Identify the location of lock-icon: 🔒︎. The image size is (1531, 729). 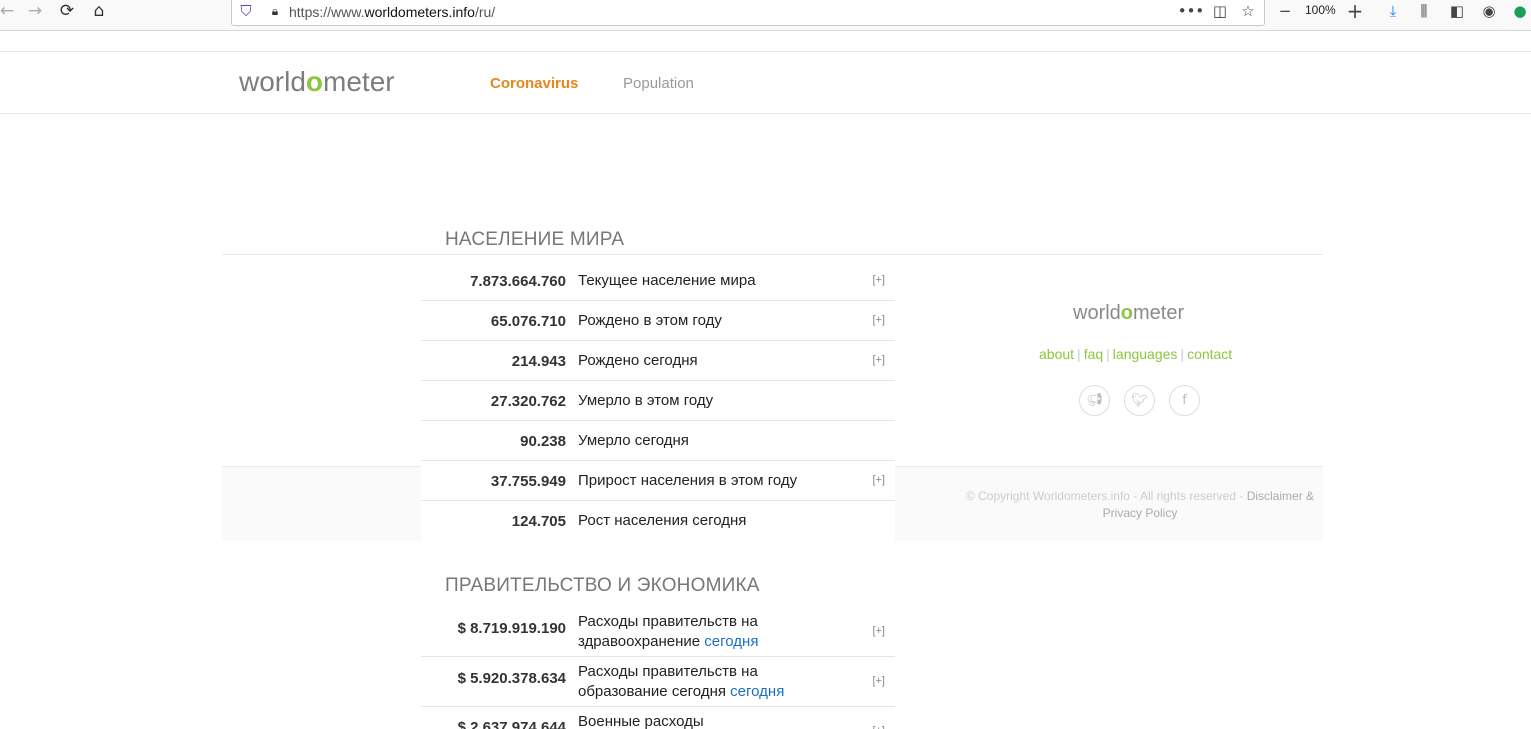
(275, 11).